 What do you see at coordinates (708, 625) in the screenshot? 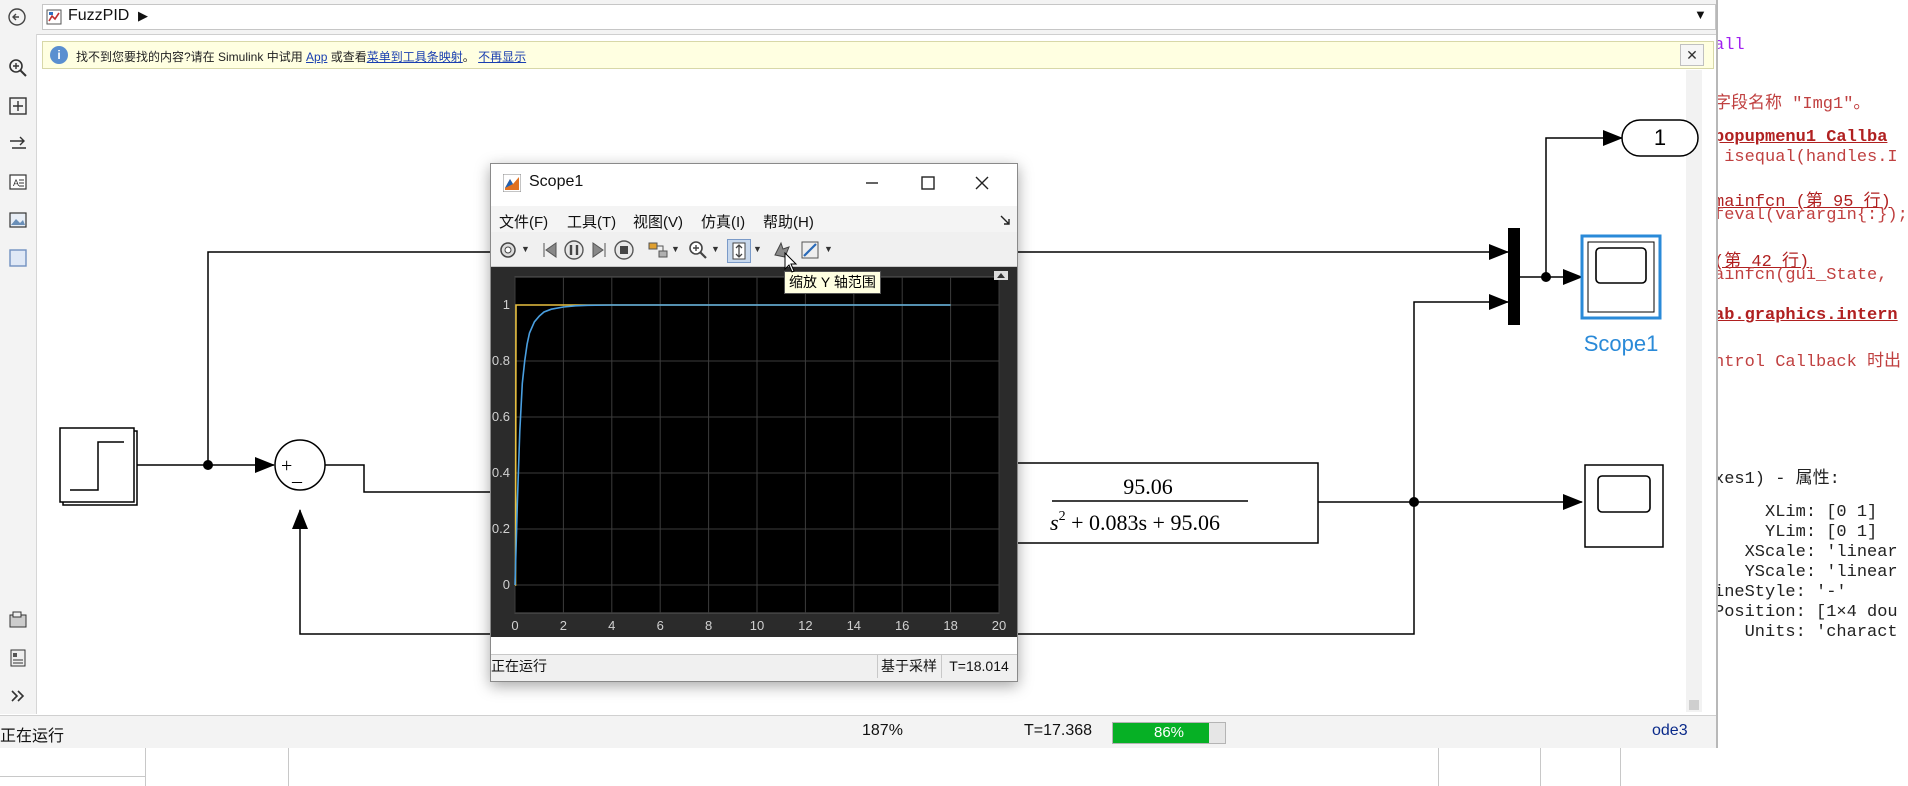
I see `x-tick-label: 8` at bounding box center [708, 625].